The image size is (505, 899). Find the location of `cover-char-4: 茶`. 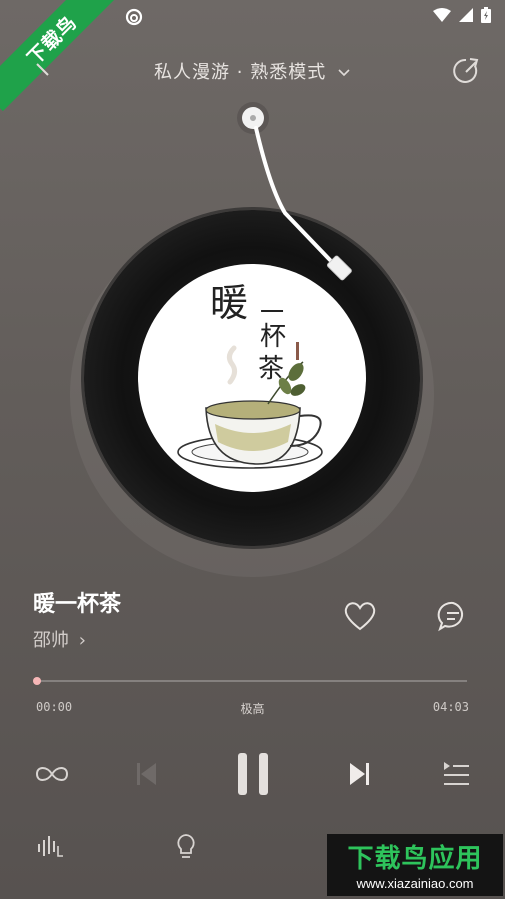

cover-char-4: 茶 is located at coordinates (271, 369).